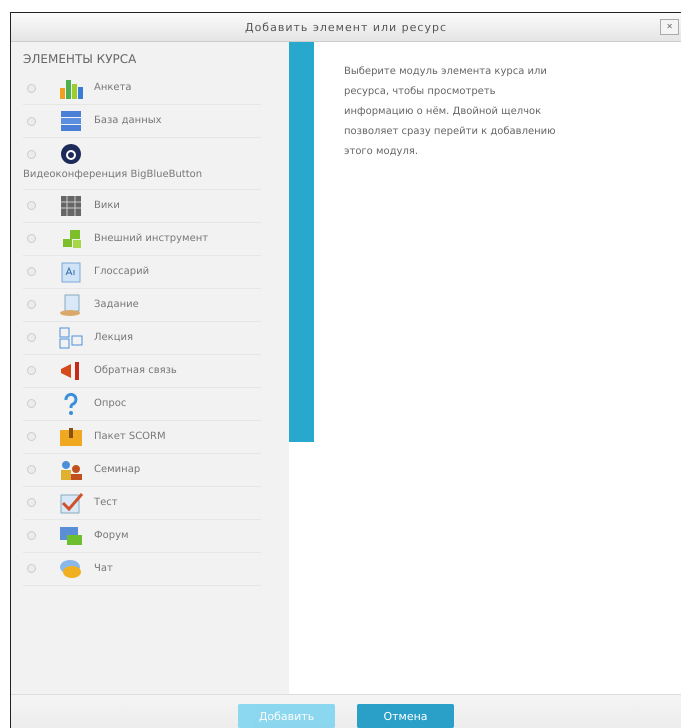  I want to click on module-label: Задание, so click(116, 305).